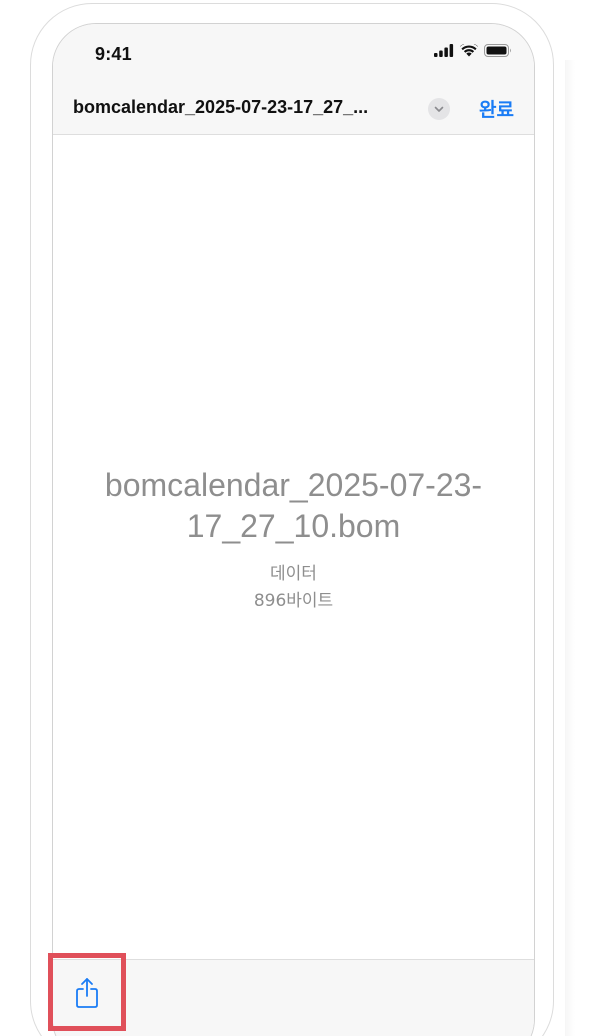 This screenshot has width=593, height=1036. What do you see at coordinates (293, 54) in the screenshot?
I see `status-bar: 9:41` at bounding box center [293, 54].